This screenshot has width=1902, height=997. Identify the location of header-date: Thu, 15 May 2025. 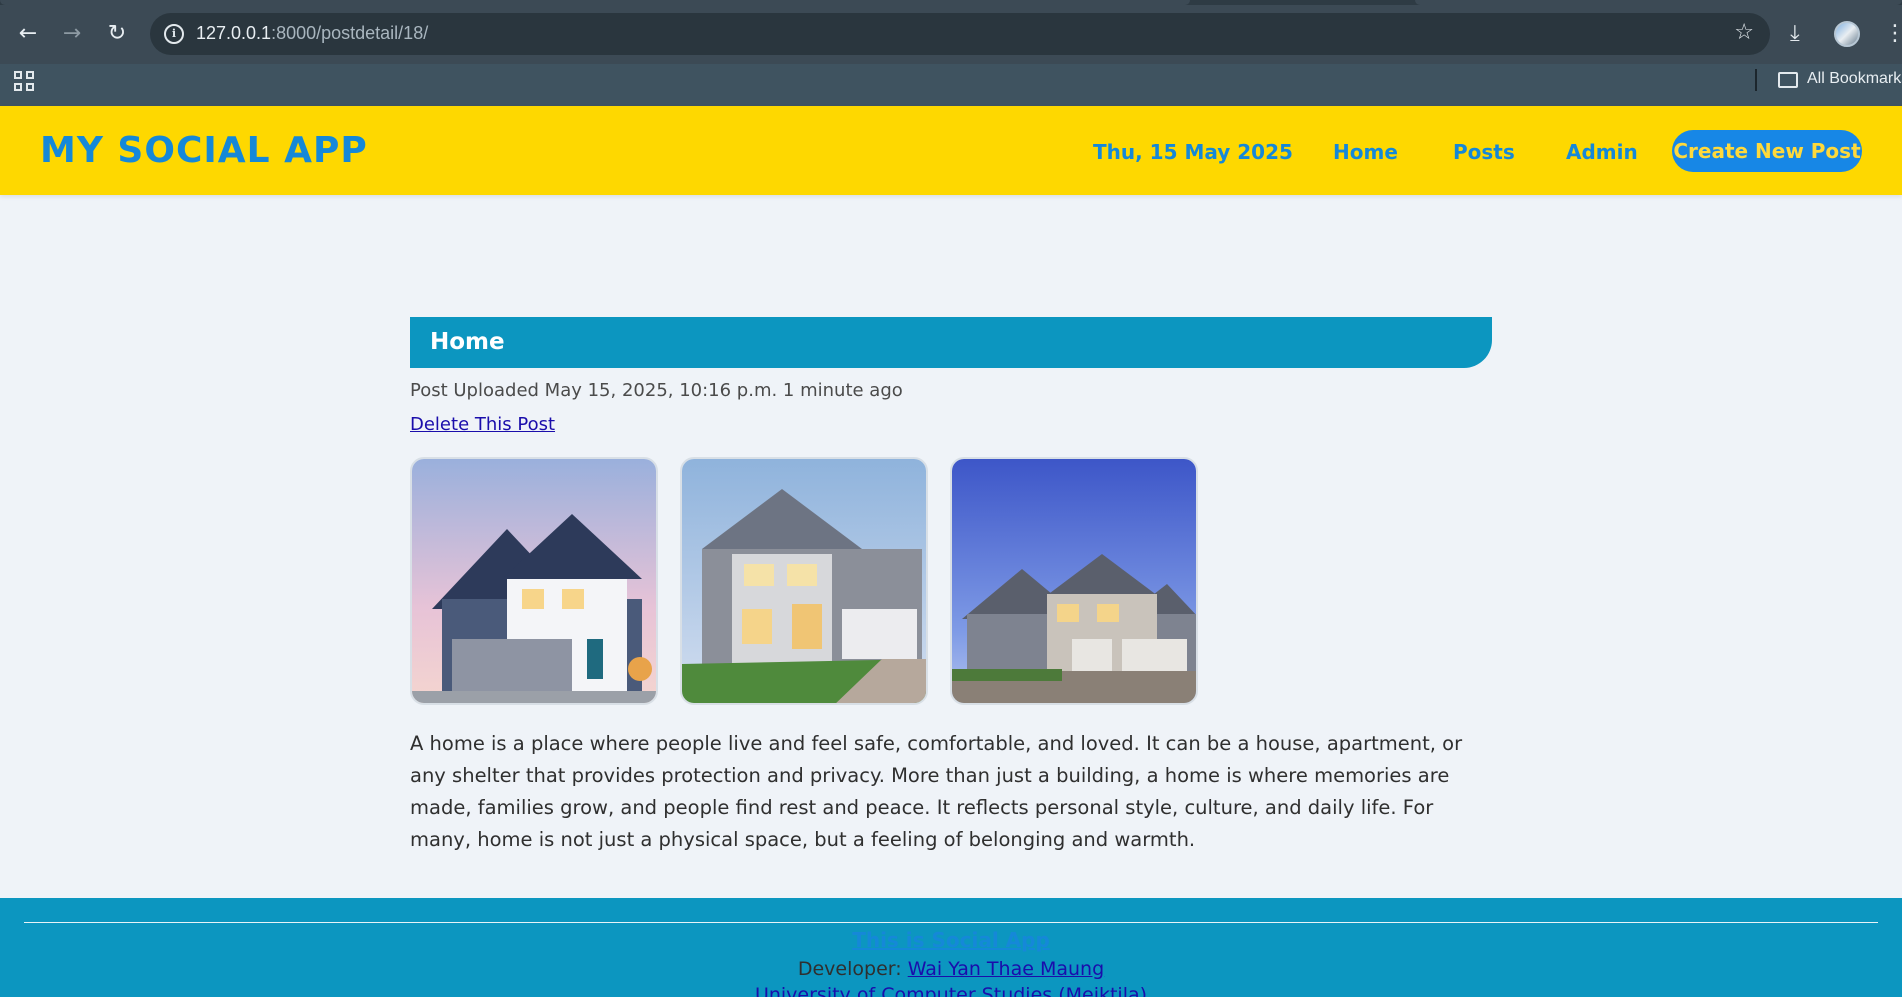
(1193, 152).